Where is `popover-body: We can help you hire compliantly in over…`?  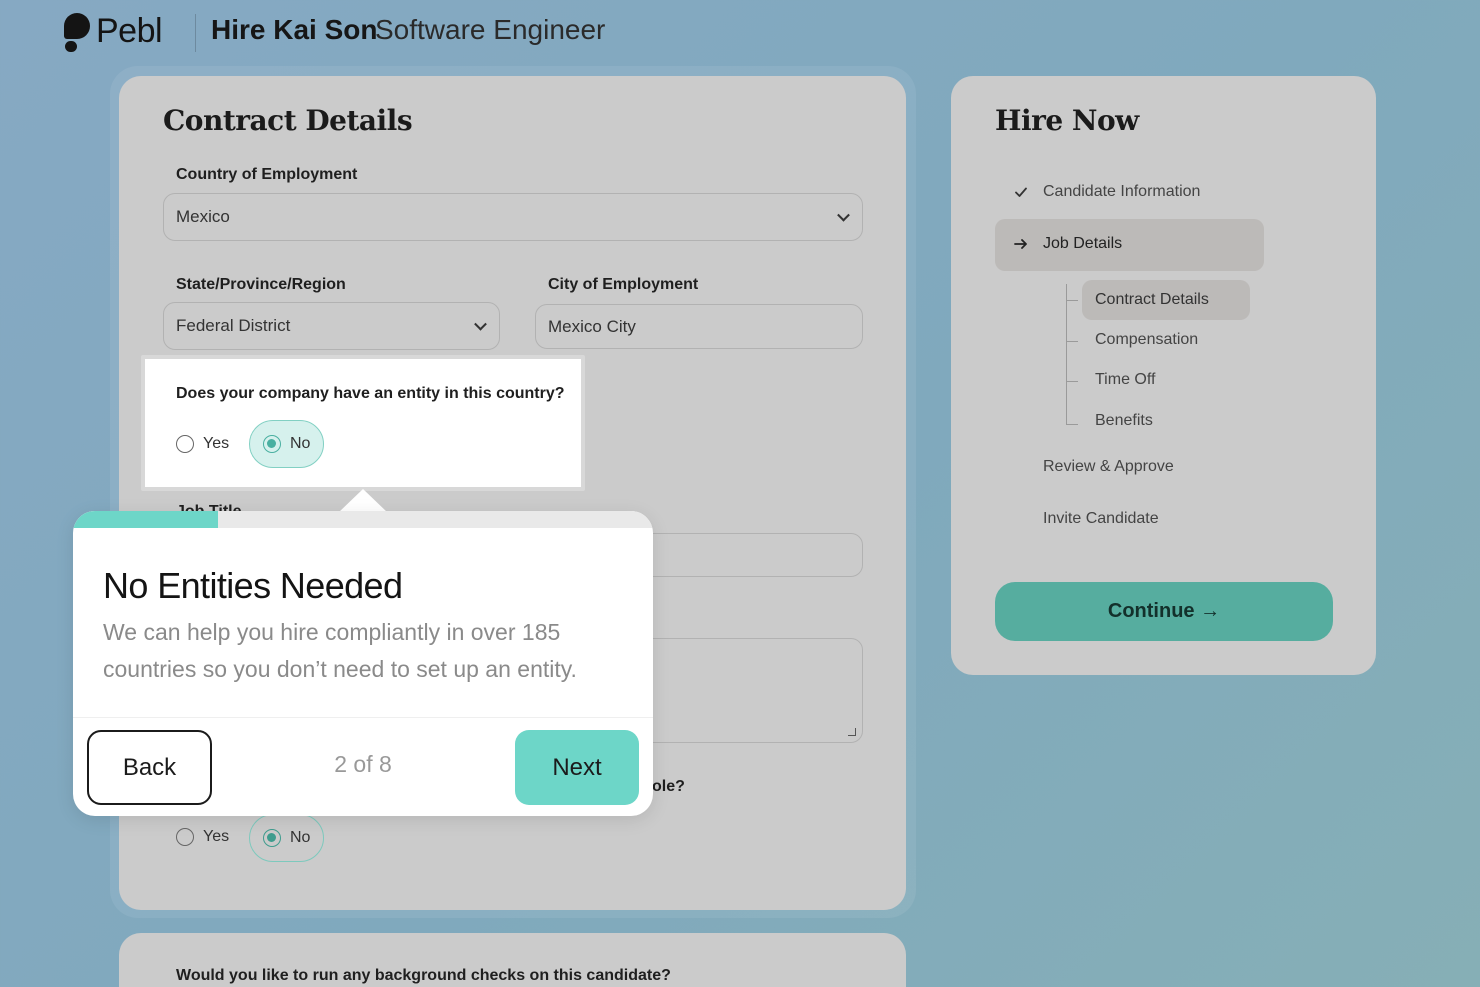 popover-body: We can help you hire compliantly in over… is located at coordinates (340, 650).